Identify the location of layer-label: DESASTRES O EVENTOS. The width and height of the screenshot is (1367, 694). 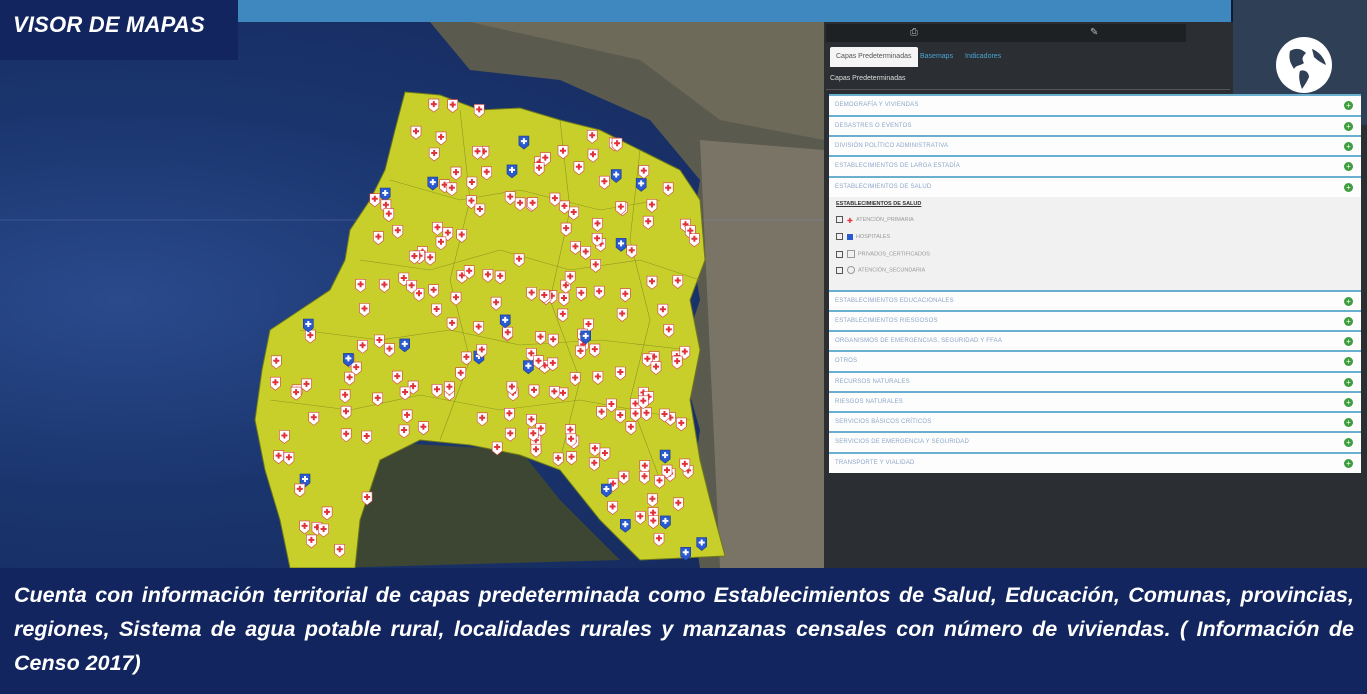
(873, 126).